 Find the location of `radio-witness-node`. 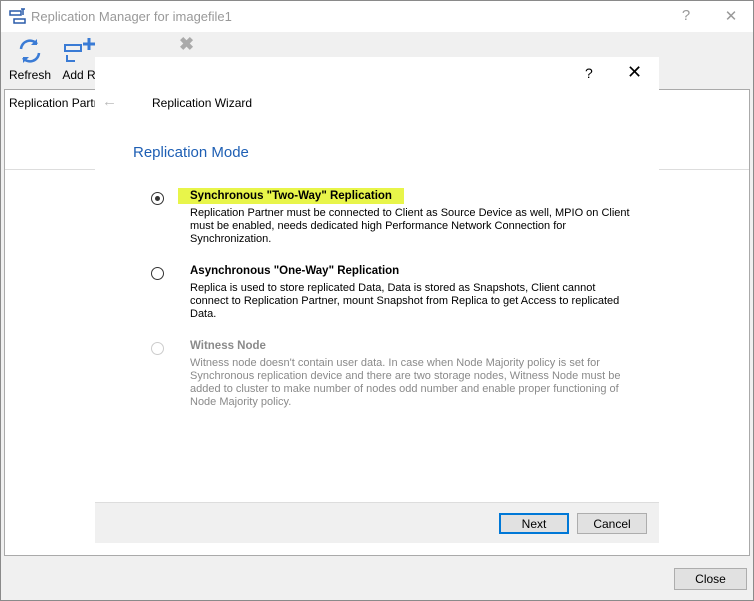

radio-witness-node is located at coordinates (157, 348).